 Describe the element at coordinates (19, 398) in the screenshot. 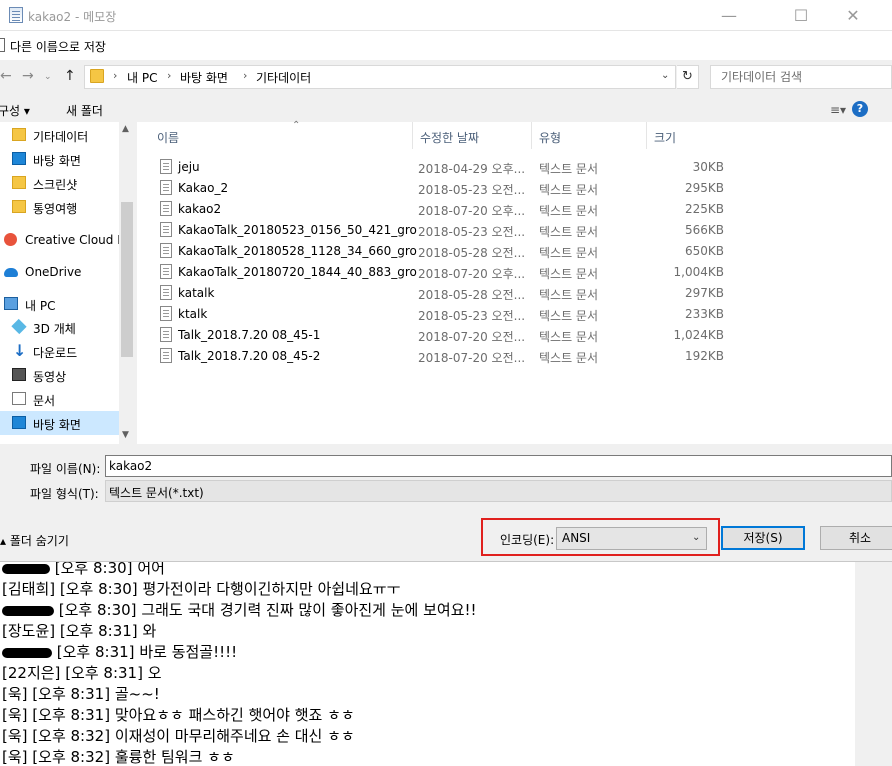

I see `document-icon` at that location.